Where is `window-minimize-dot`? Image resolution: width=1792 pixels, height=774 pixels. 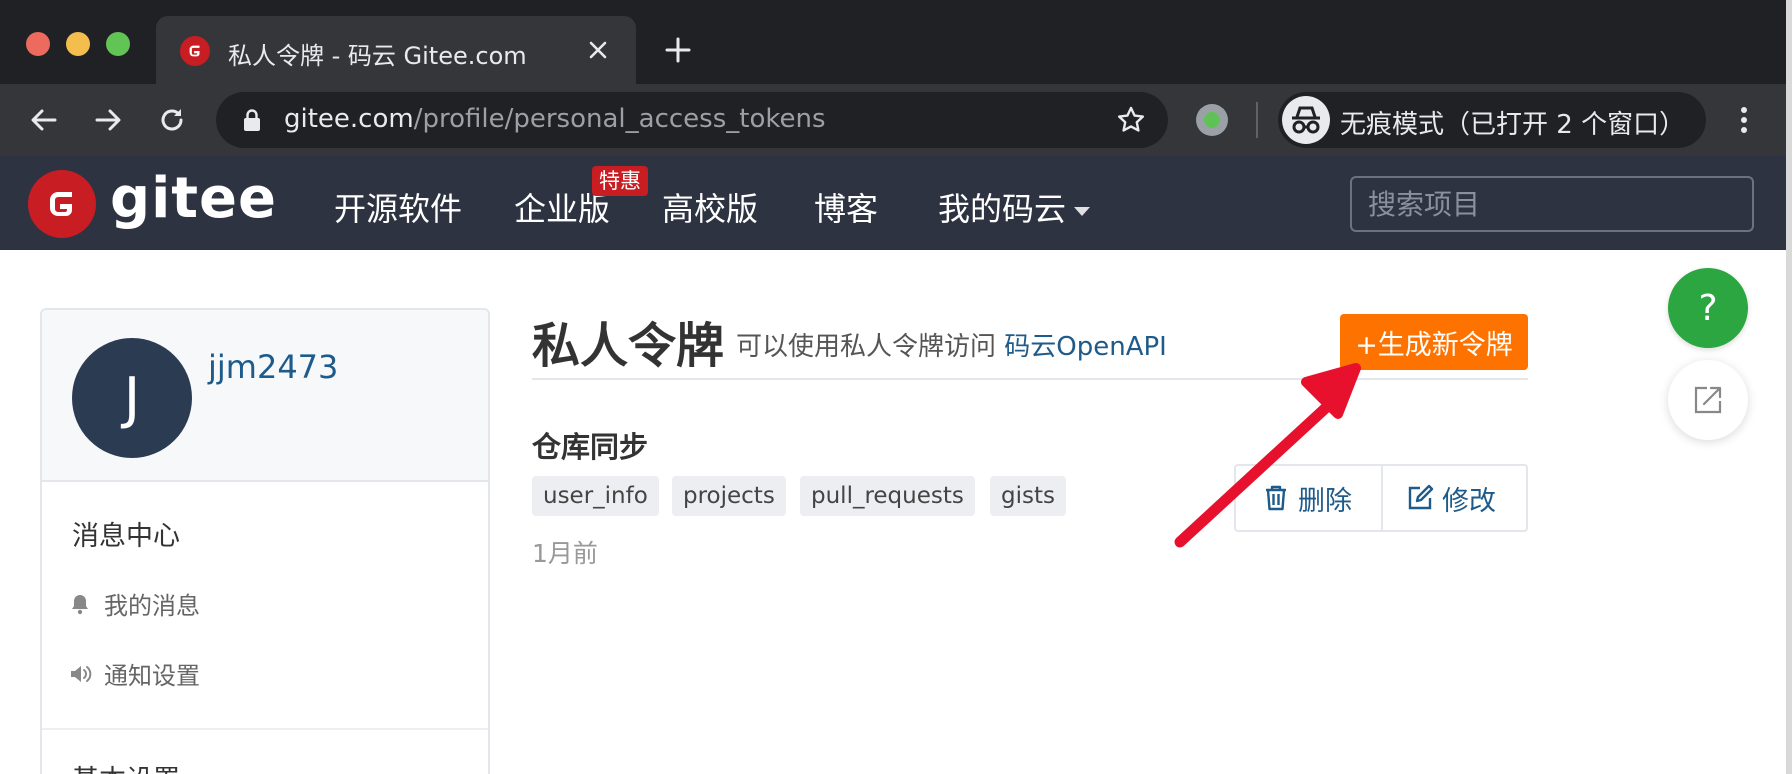 window-minimize-dot is located at coordinates (78, 44).